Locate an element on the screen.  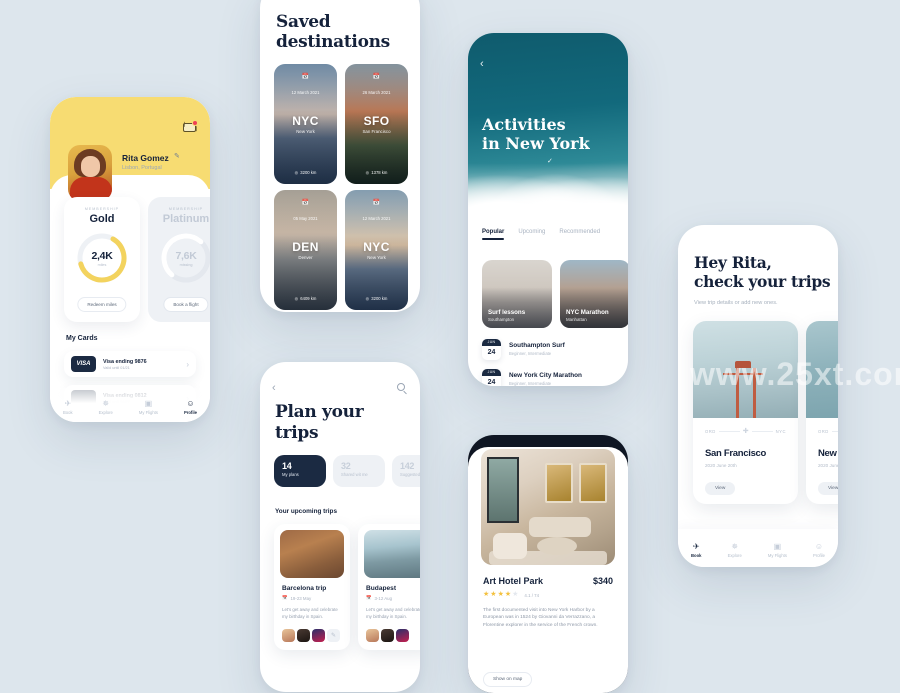
plane-icon: ✚ is located at coordinates (745, 431).